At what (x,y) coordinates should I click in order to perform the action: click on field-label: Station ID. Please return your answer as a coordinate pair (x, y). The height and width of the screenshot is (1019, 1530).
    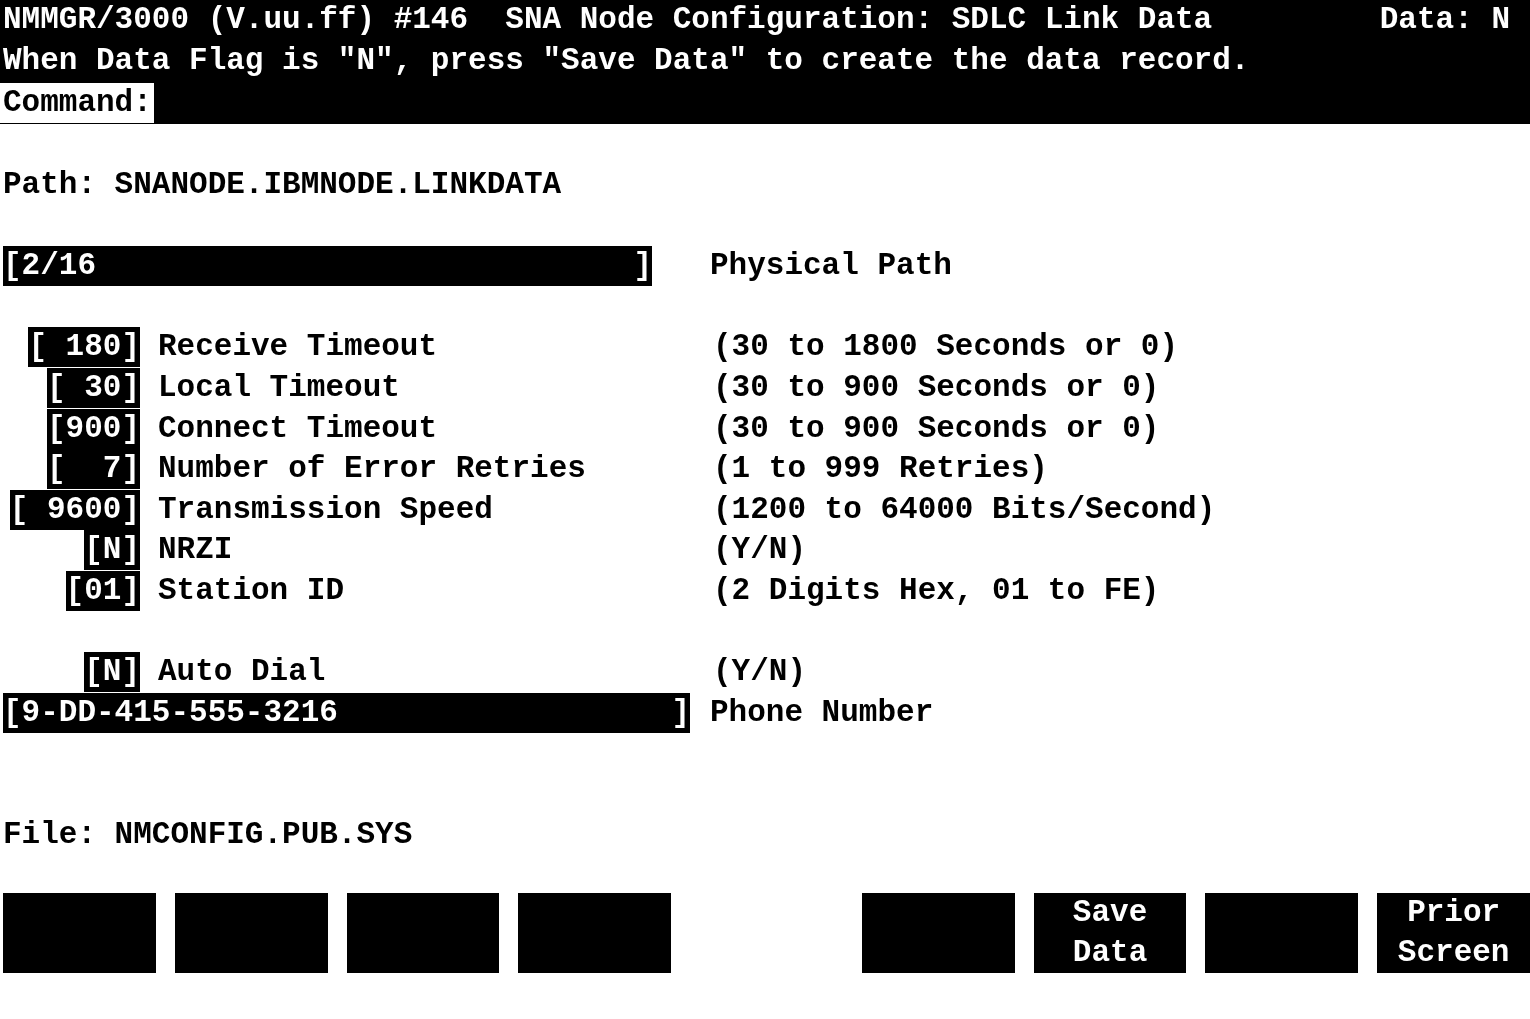
    Looking at the image, I should click on (252, 591).